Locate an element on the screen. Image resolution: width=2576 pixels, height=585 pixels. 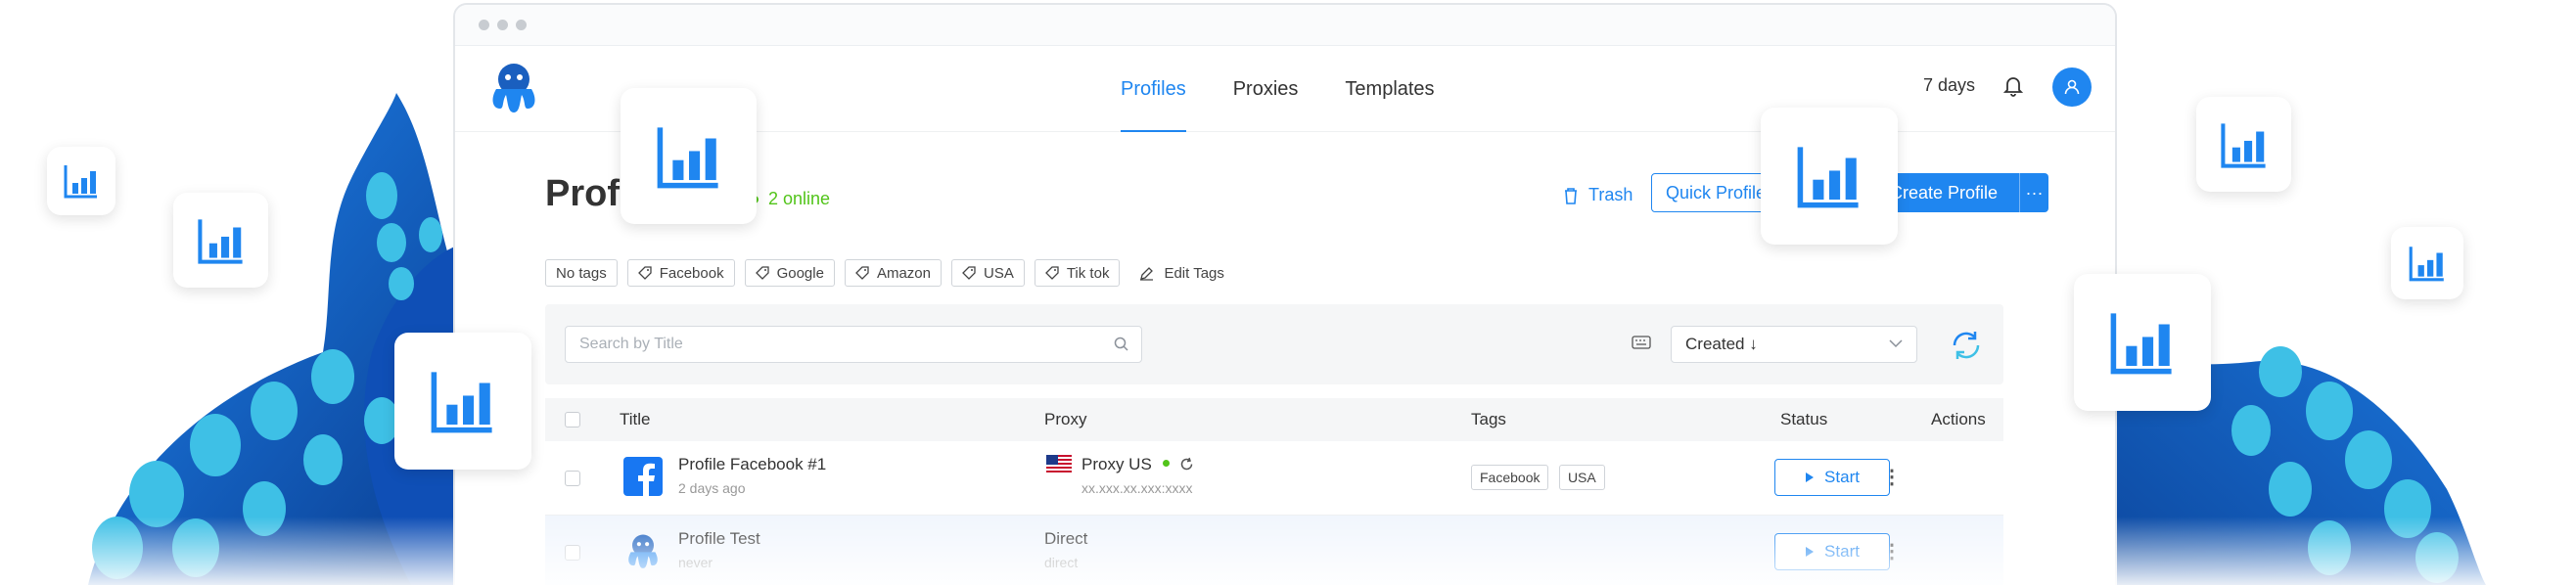
tag-filter-label: Google is located at coordinates (800, 273).